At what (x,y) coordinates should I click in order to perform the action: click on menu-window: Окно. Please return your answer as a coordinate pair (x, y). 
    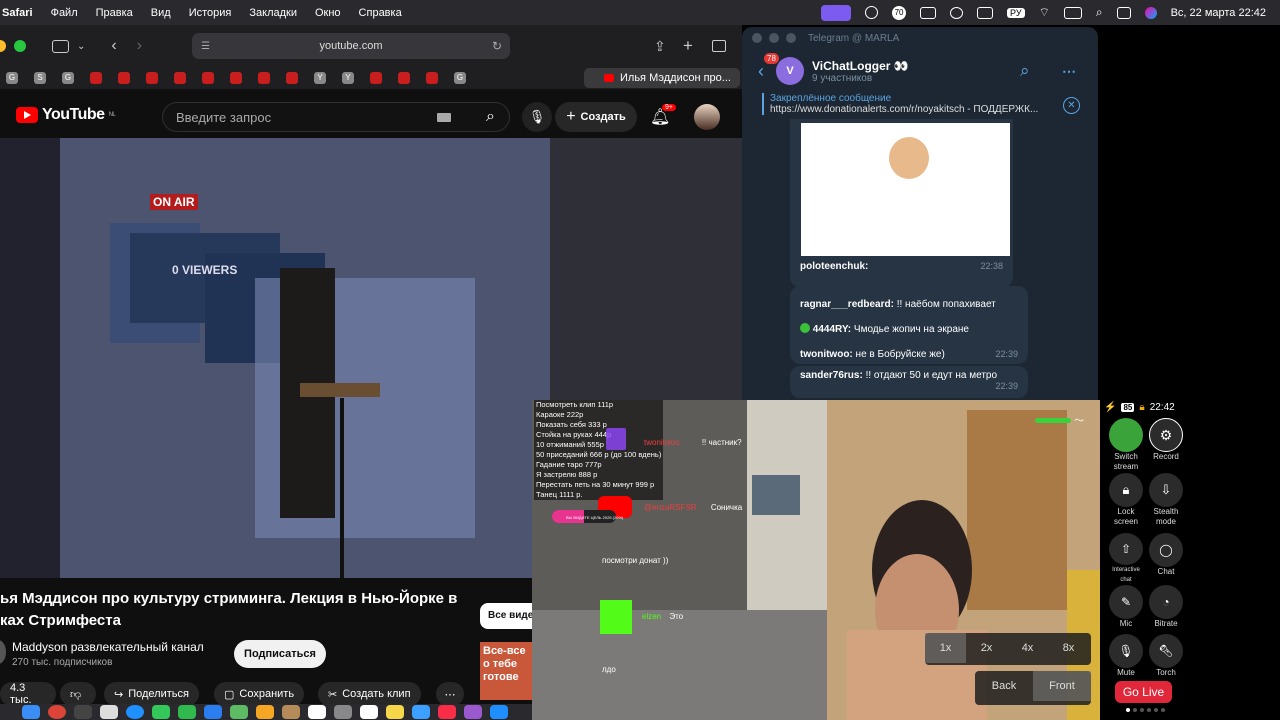
    Looking at the image, I should click on (328, 13).